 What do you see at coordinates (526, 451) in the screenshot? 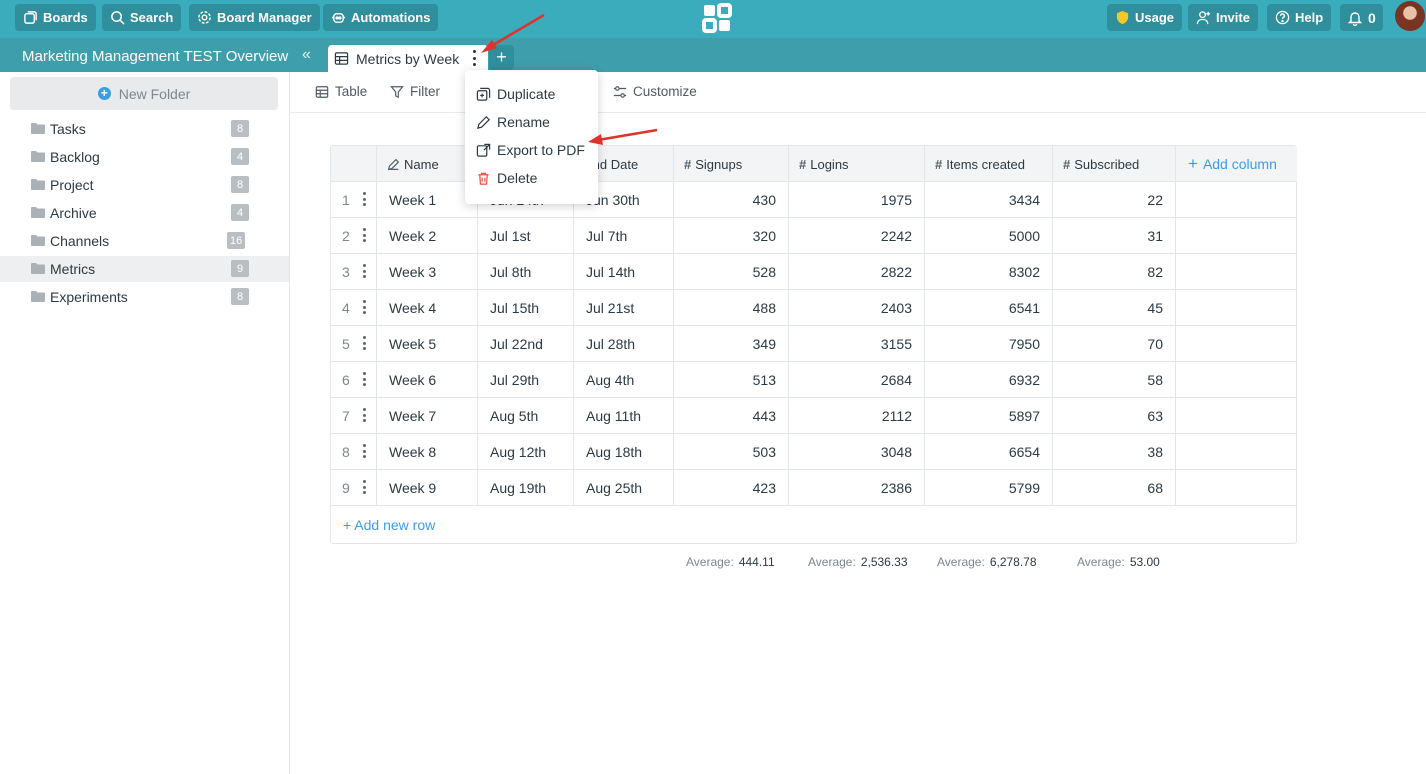
I see `start-date-cell: Aug 12th` at bounding box center [526, 451].